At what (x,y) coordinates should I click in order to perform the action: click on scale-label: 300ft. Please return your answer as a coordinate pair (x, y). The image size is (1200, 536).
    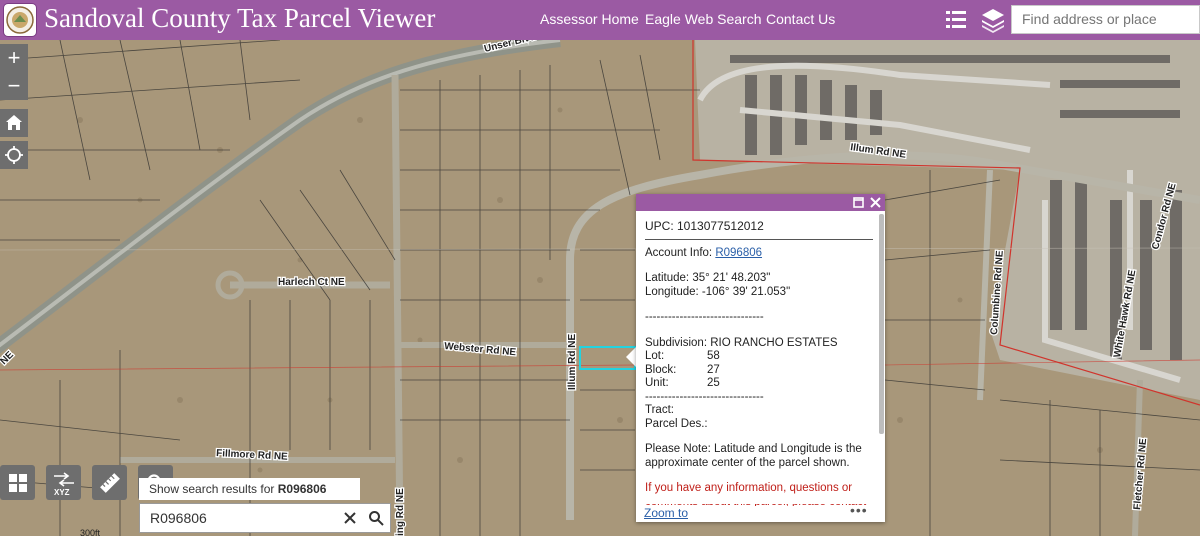
    Looking at the image, I should click on (90, 532).